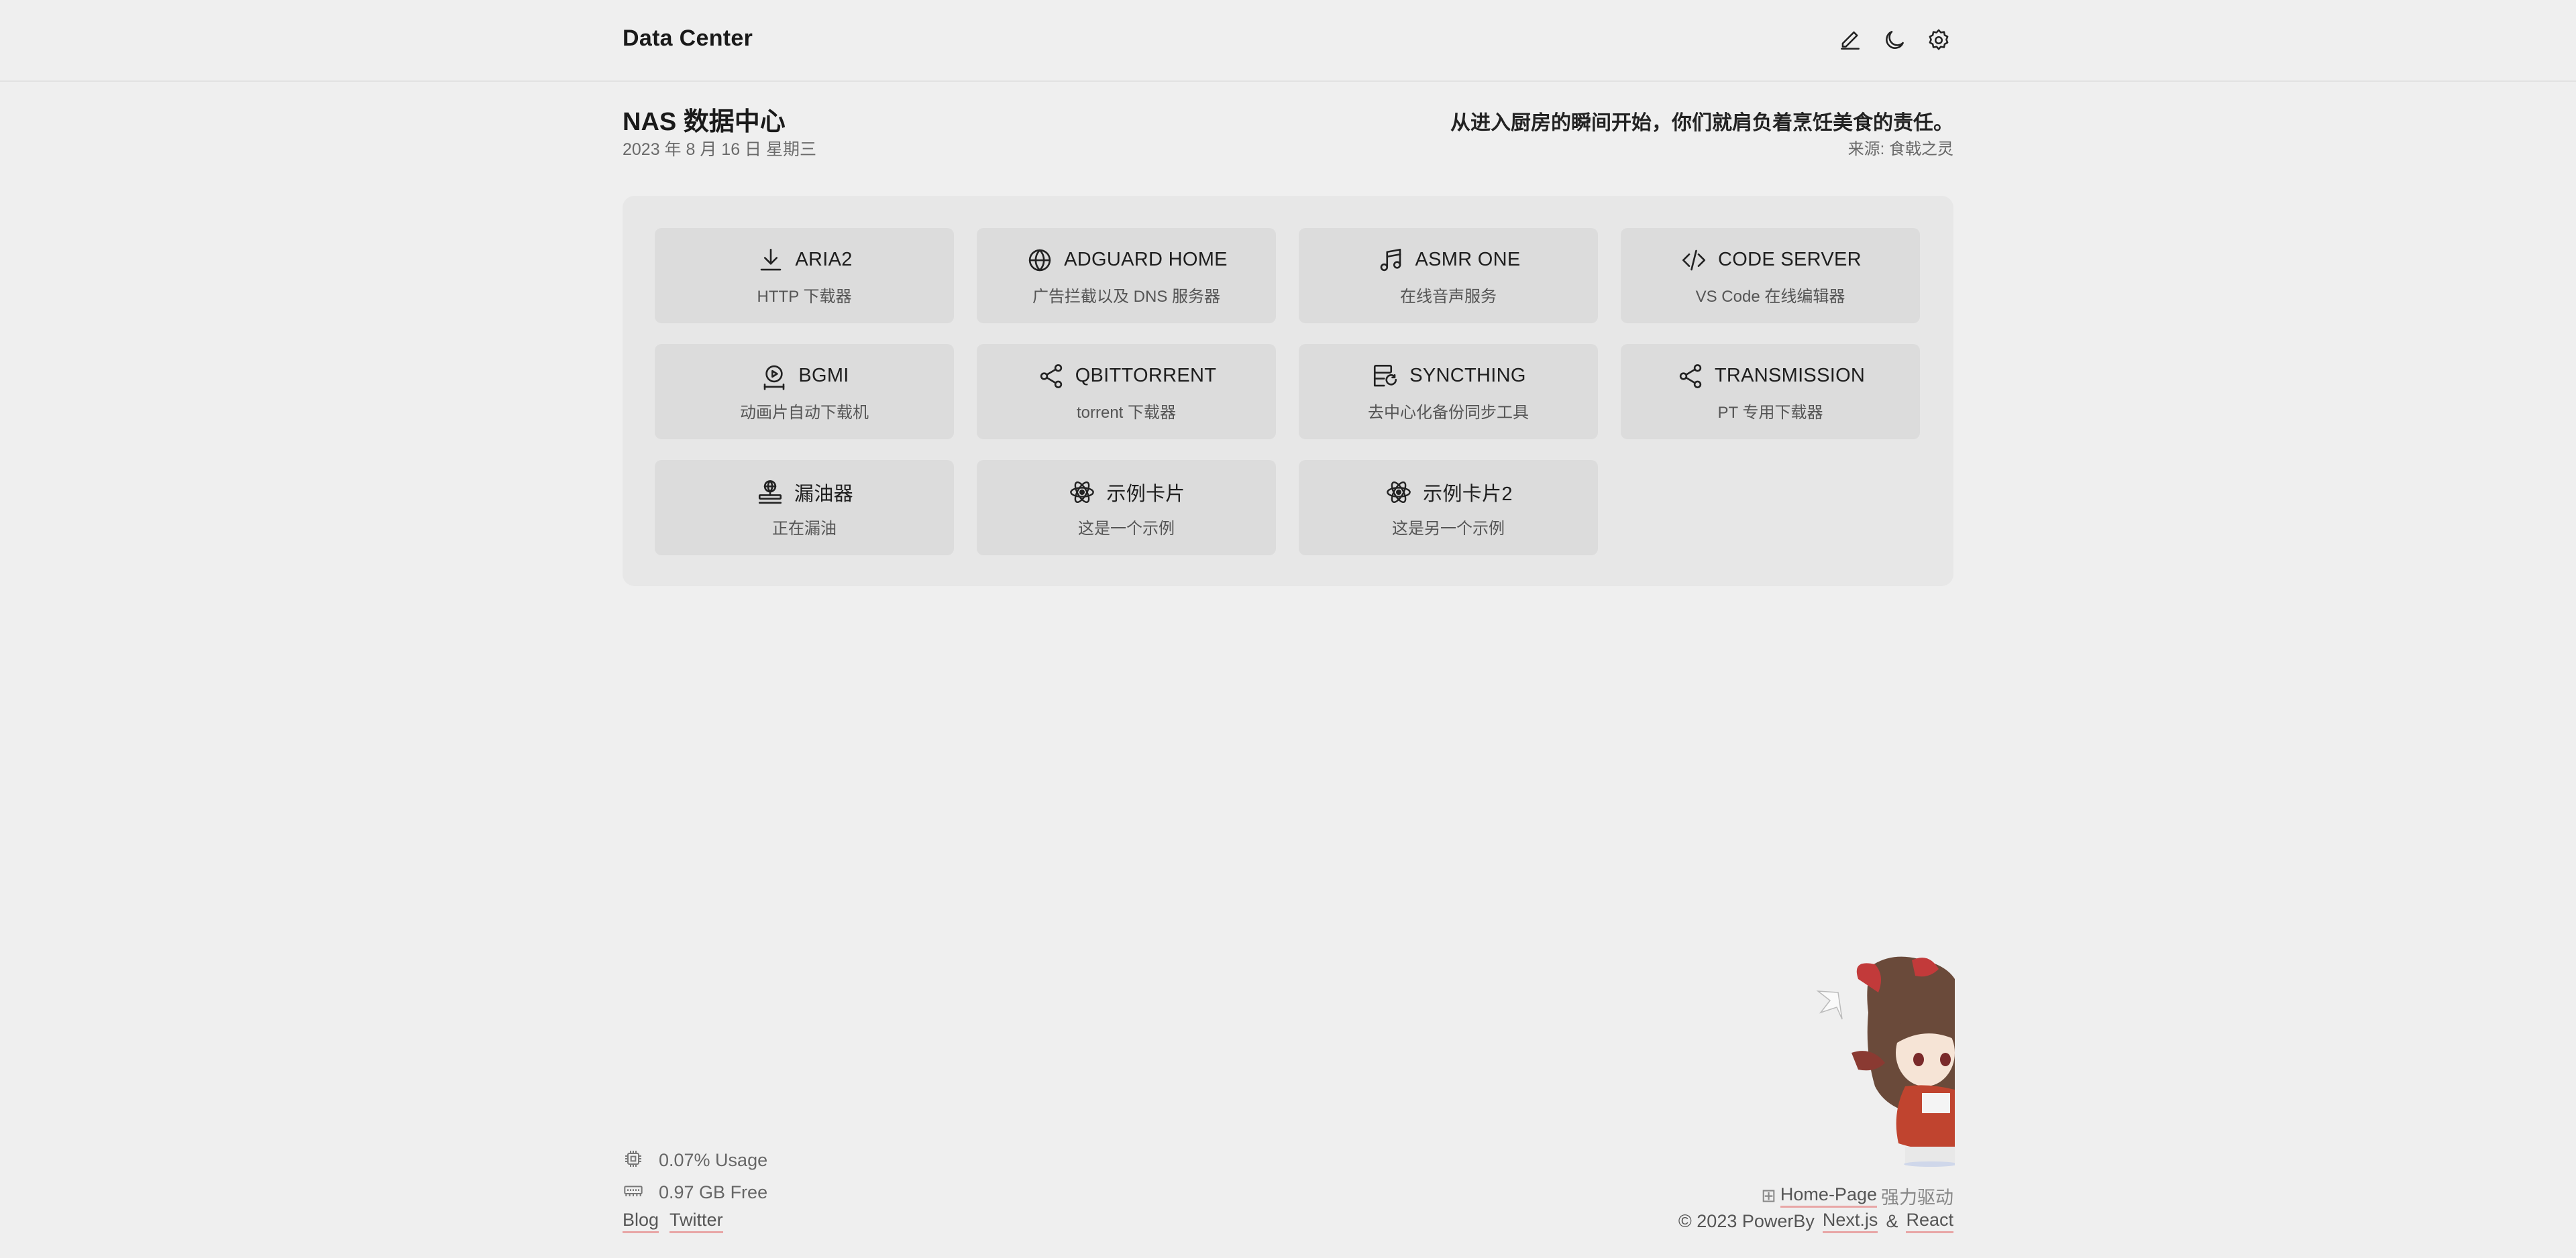  What do you see at coordinates (1790, 375) in the screenshot?
I see `card-title: TRANSMISSION` at bounding box center [1790, 375].